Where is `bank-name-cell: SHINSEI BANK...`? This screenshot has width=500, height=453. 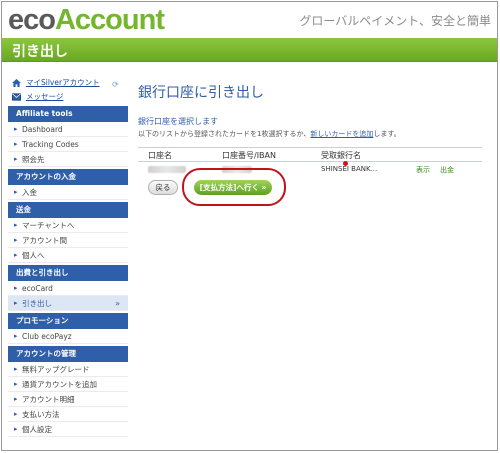 bank-name-cell: SHINSEI BANK... is located at coordinates (349, 169).